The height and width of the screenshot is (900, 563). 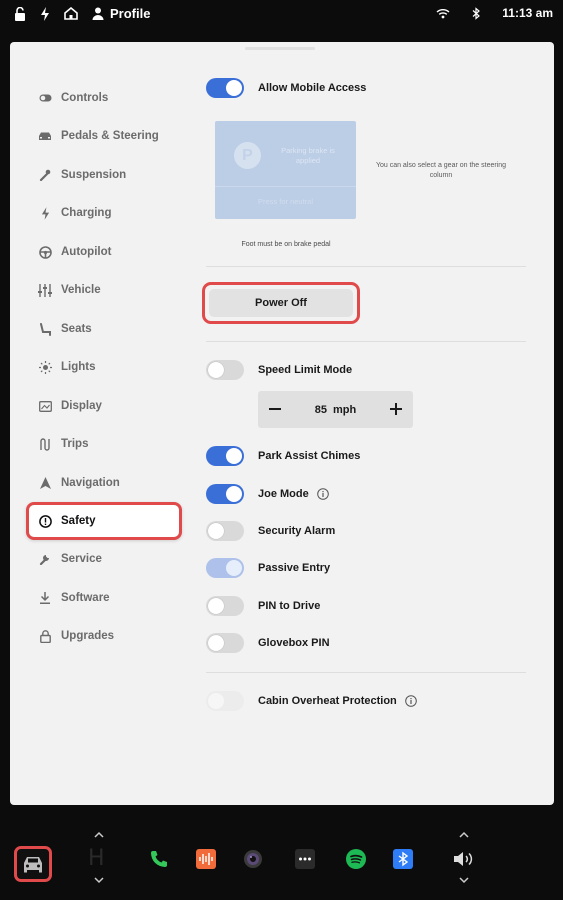 I want to click on joe-mode-toggle, so click(x=225, y=494).